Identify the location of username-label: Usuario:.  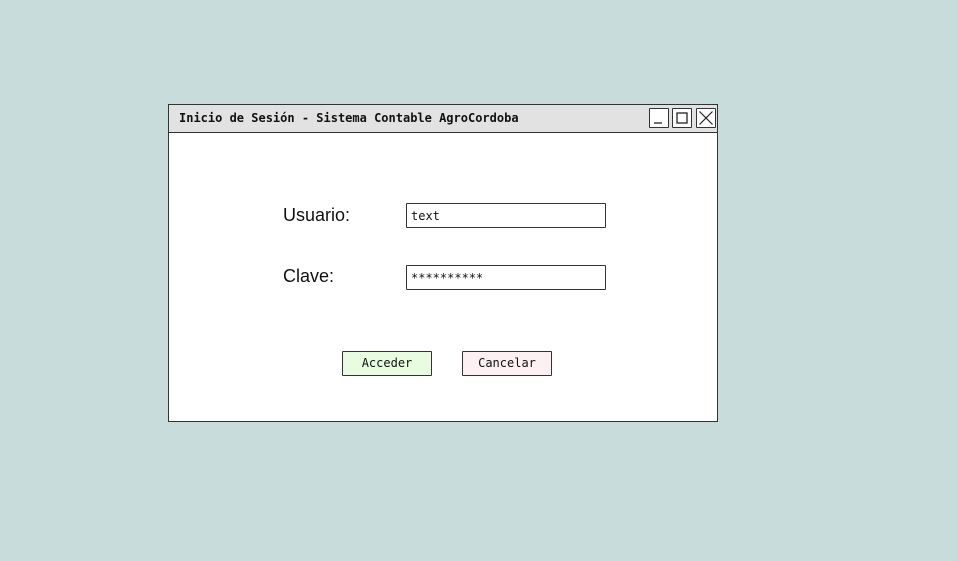
(317, 215).